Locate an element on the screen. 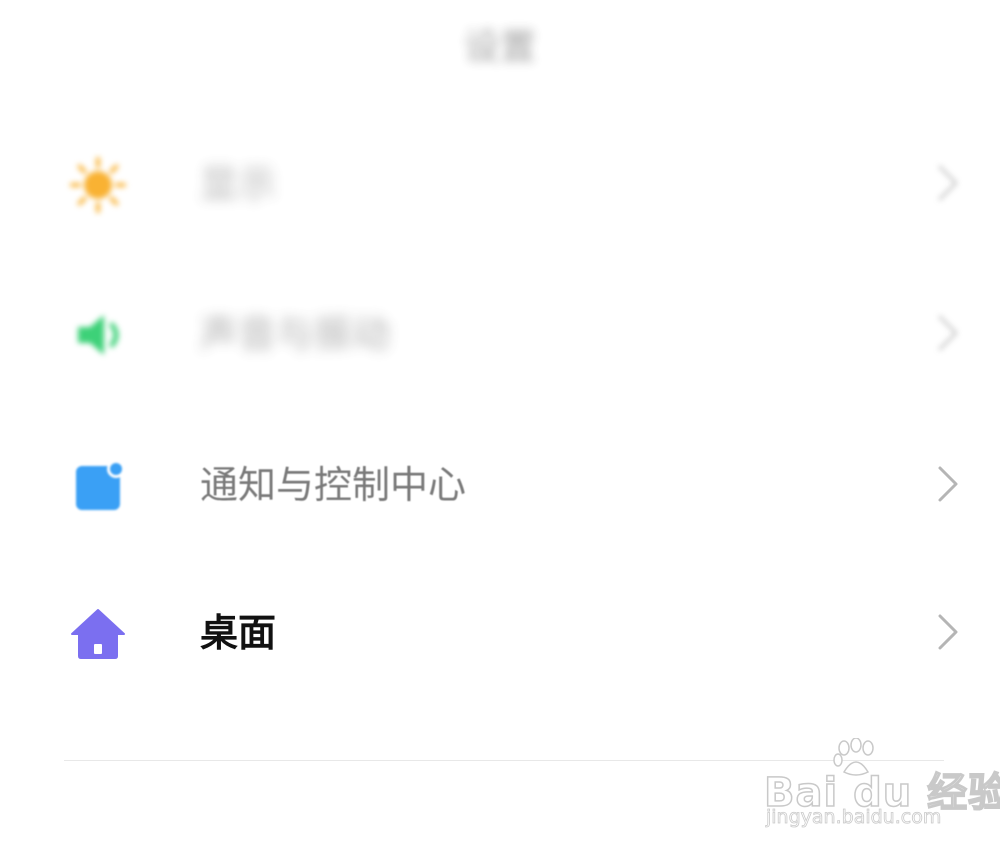 Image resolution: width=1000 pixels, height=846 pixels. watermark: Bai du 经验 jingyan.baidu.com is located at coordinates (880, 787).